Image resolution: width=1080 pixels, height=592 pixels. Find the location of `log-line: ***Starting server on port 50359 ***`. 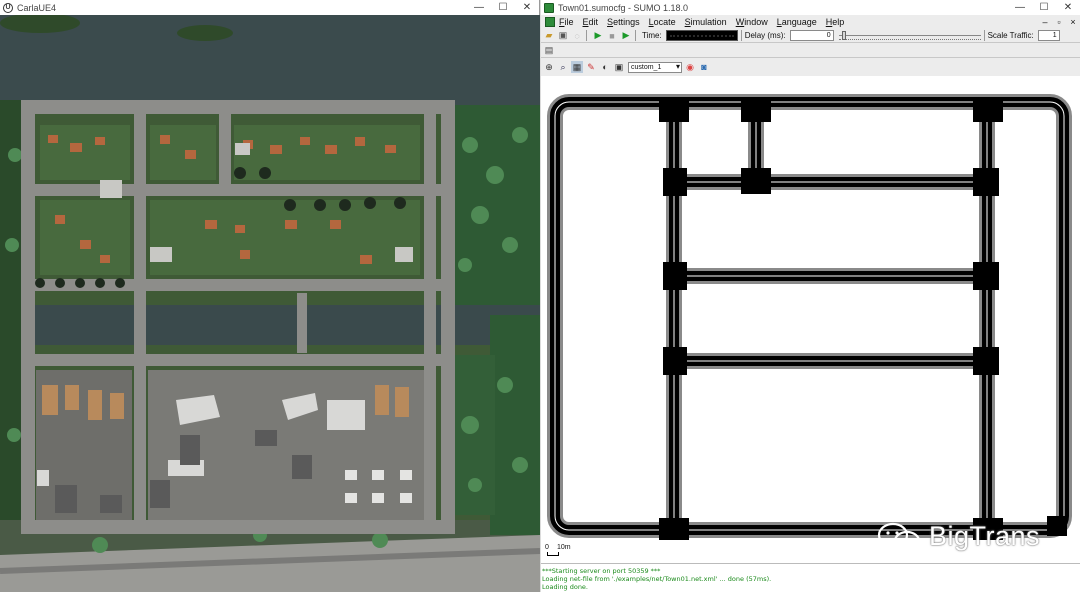

log-line: ***Starting server on port 50359 *** is located at coordinates (601, 571).